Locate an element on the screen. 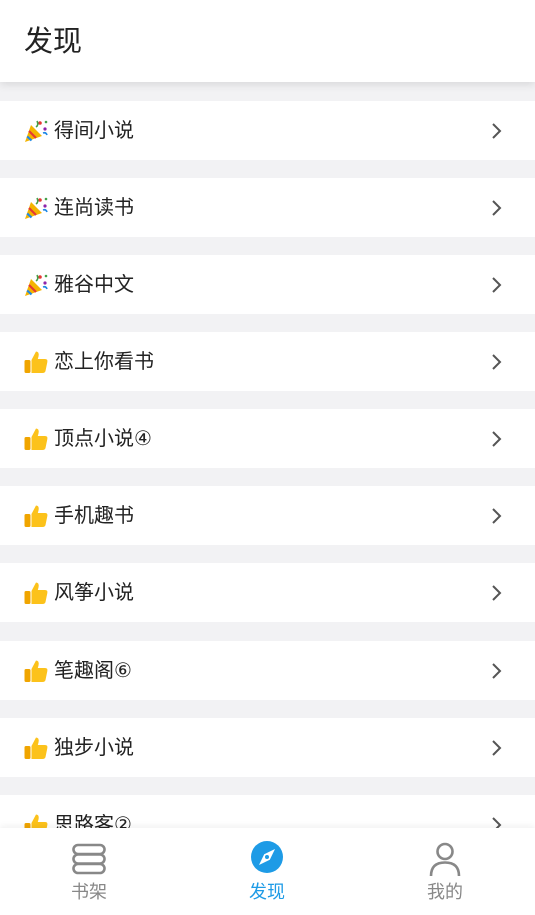 The width and height of the screenshot is (535, 915). list-item: 恋上你看书 is located at coordinates (267, 361).